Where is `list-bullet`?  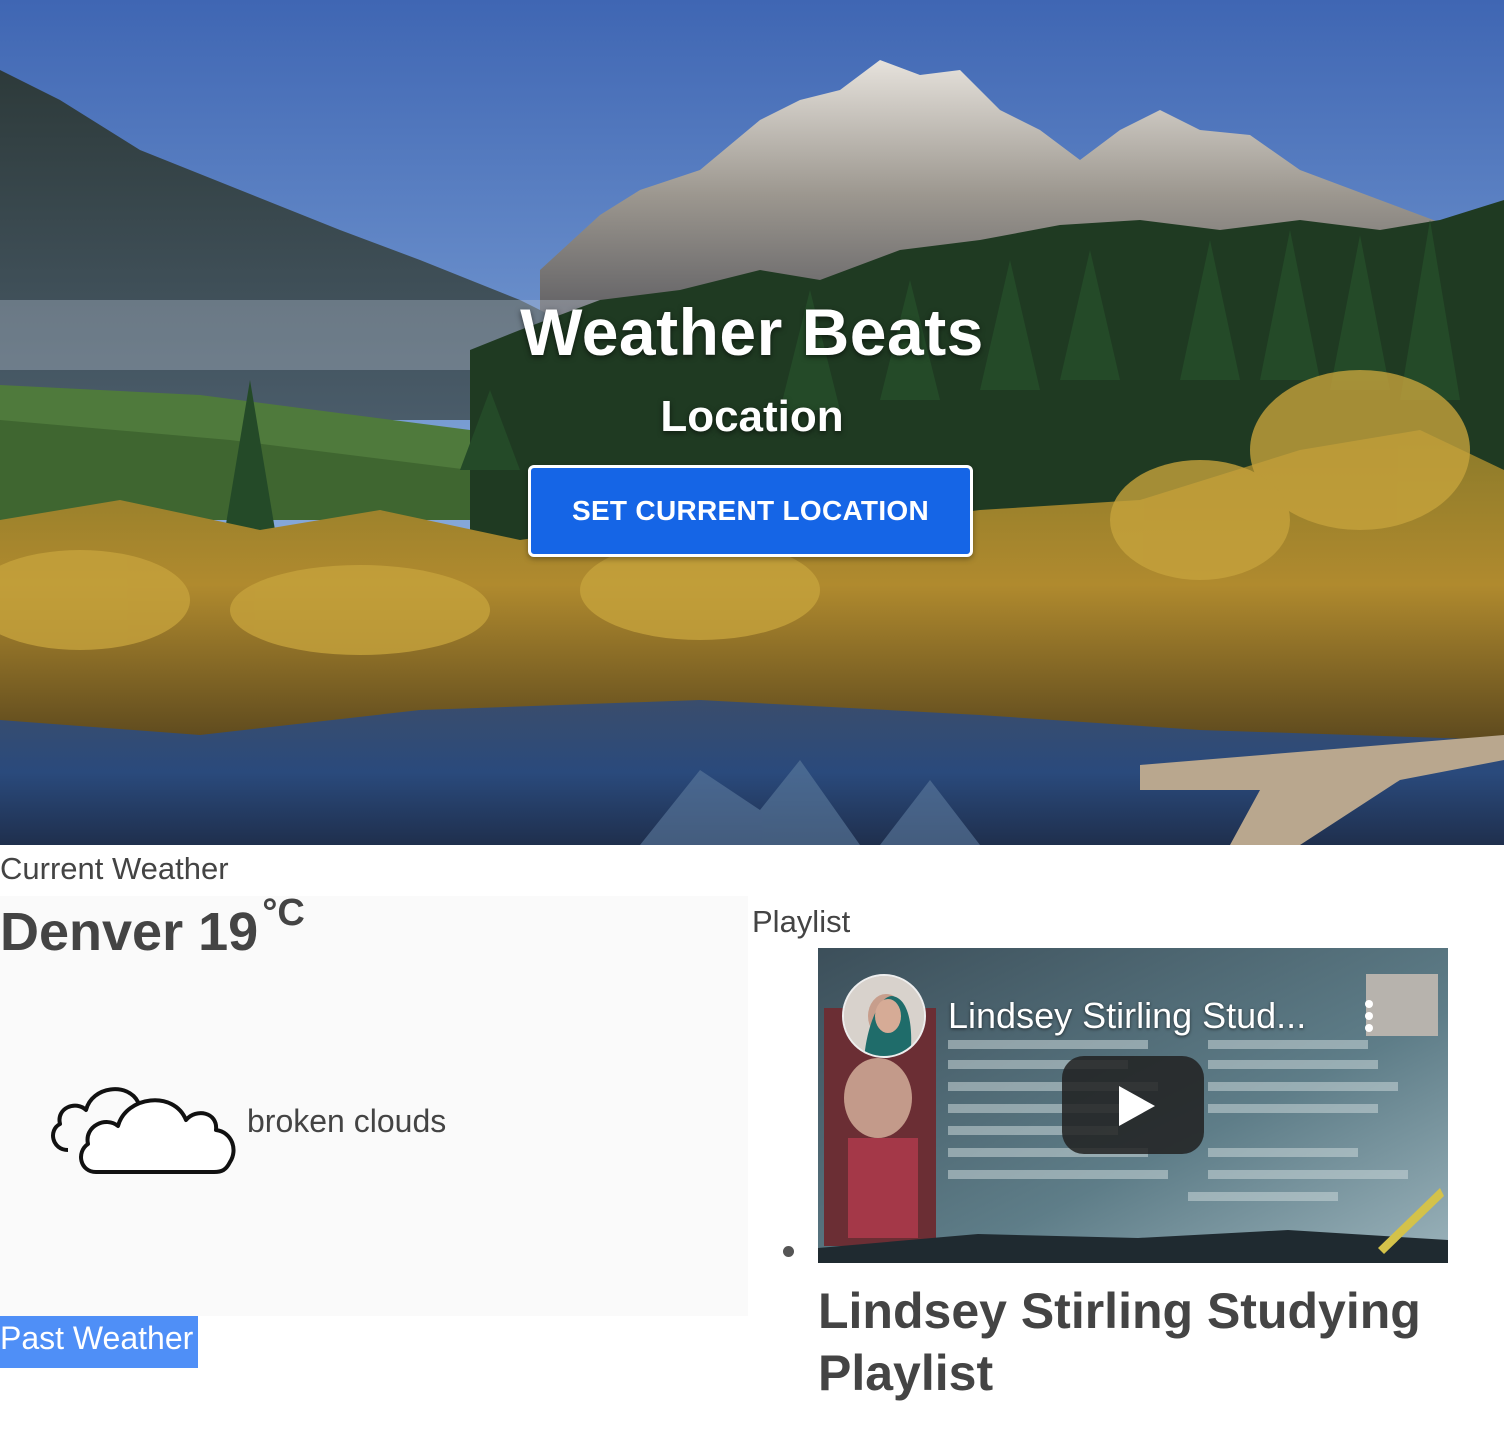 list-bullet is located at coordinates (788, 1251).